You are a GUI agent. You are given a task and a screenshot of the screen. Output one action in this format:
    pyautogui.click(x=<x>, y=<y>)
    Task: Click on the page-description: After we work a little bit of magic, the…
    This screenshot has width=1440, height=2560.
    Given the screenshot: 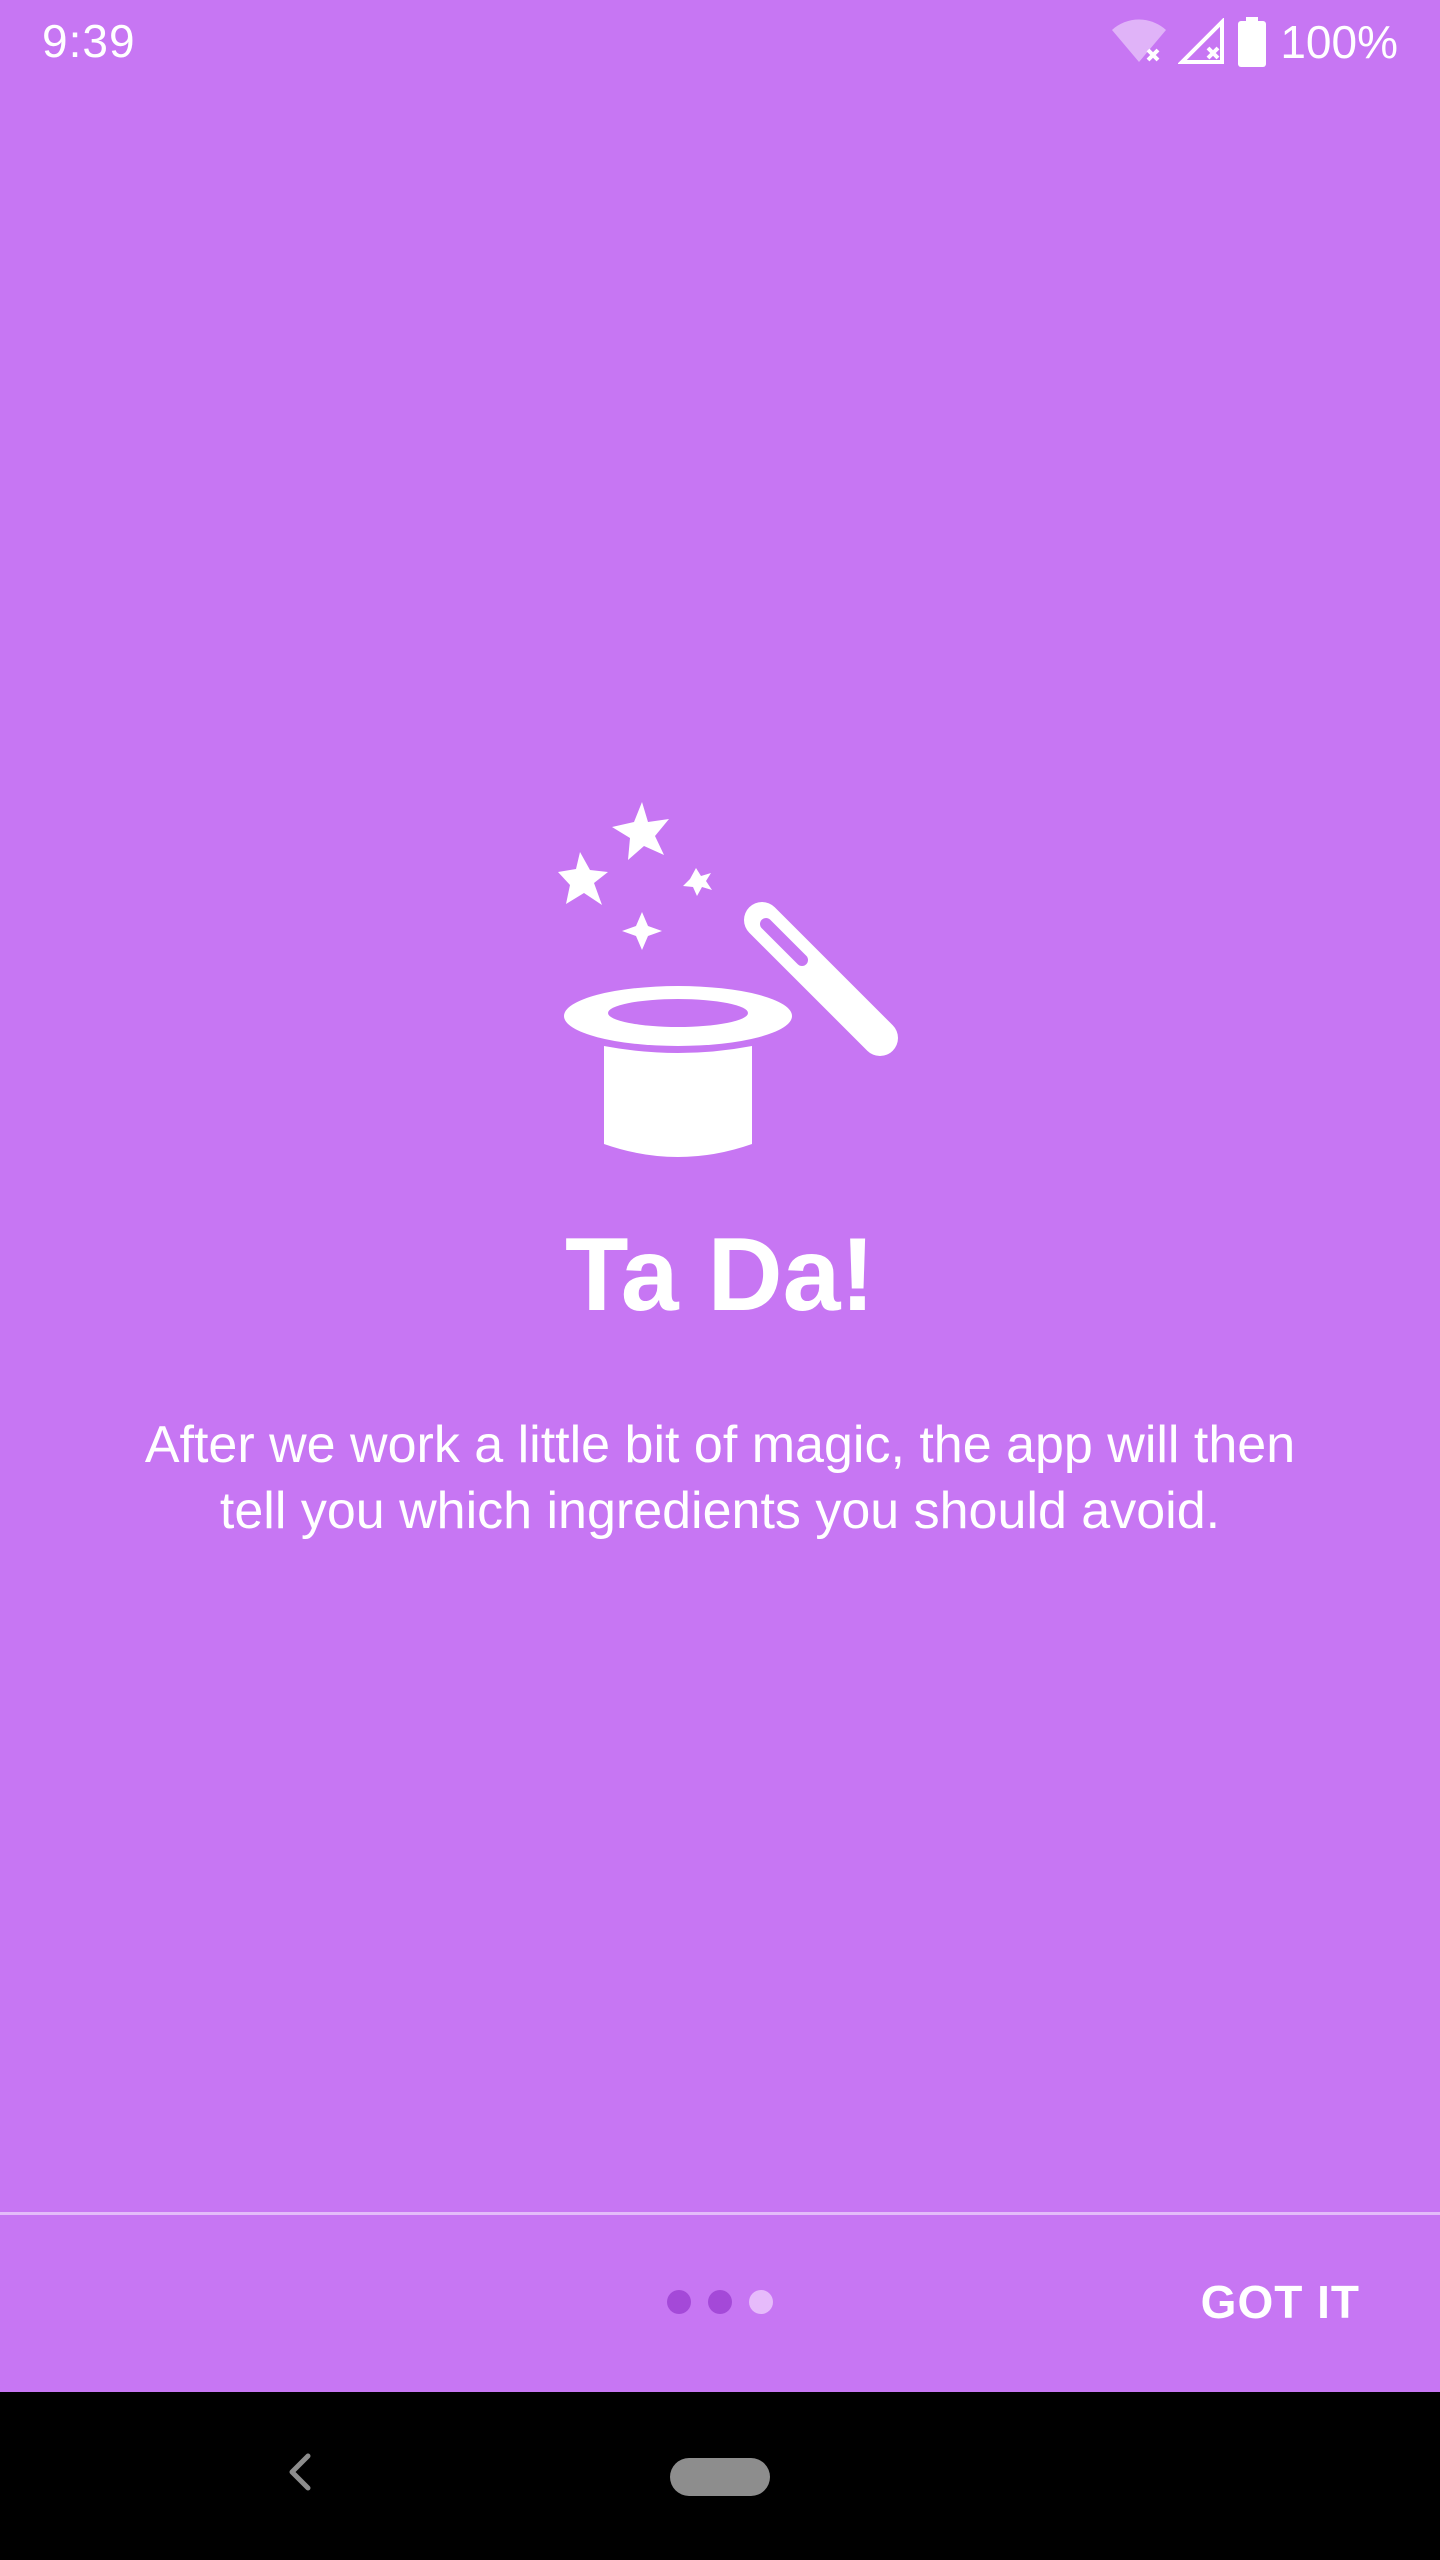 What is the action you would take?
    pyautogui.click(x=720, y=1478)
    